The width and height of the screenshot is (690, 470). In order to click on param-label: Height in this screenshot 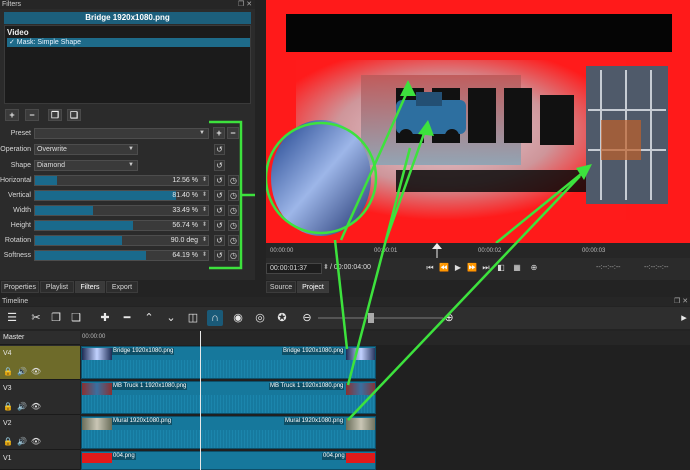, I will do `click(20, 225)`.